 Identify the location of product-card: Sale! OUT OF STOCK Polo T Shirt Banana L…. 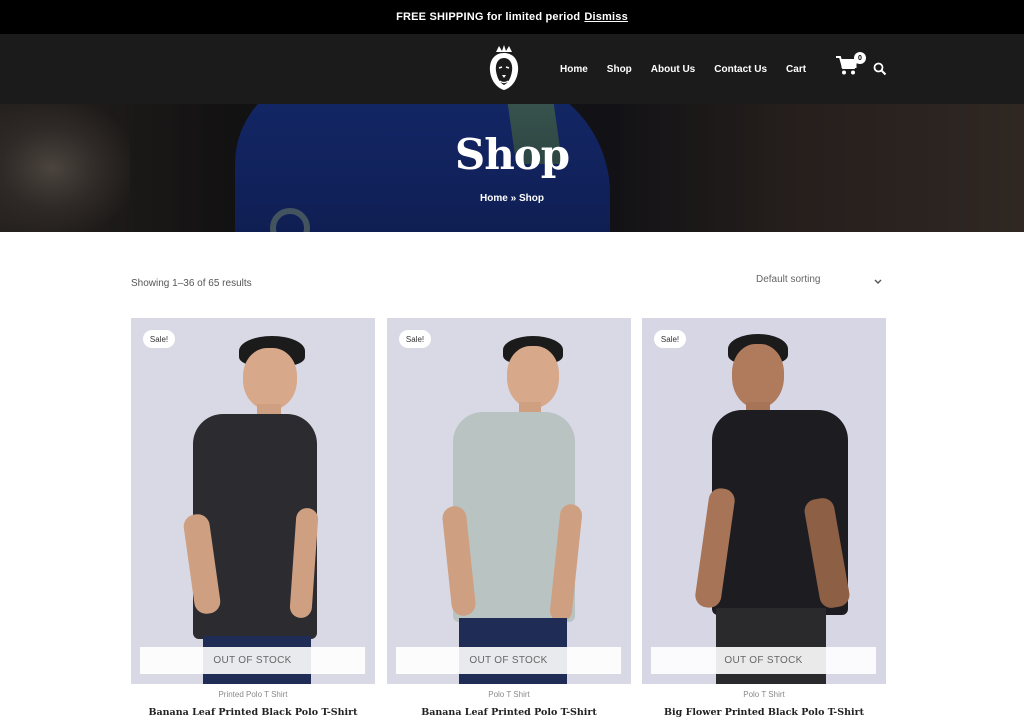
(509, 522).